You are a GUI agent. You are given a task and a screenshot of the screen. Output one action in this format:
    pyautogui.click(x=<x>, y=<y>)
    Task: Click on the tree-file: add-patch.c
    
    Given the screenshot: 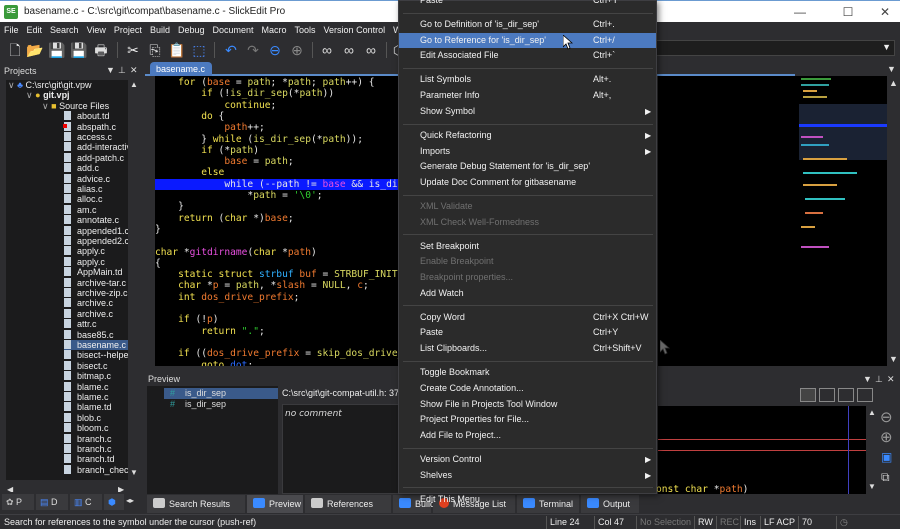 What is the action you would take?
    pyautogui.click(x=94, y=157)
    